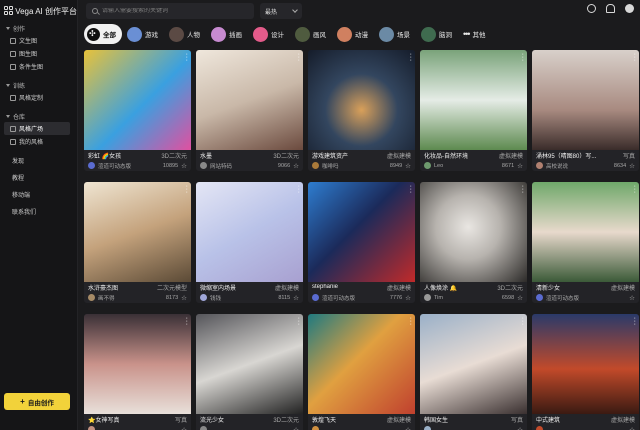 The height and width of the screenshot is (430, 640). I want to click on menu-section-create: 创作, so click(38, 28).